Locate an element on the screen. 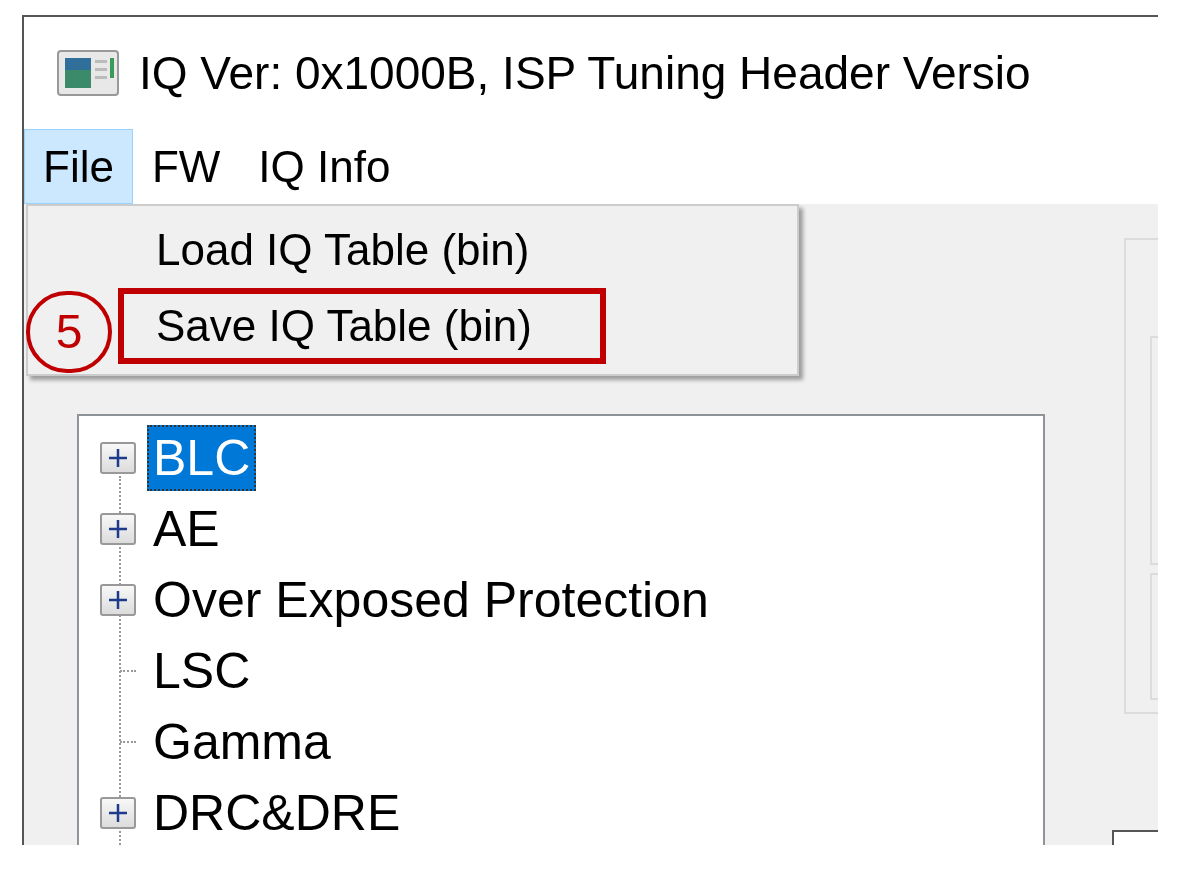 The image size is (1178, 872). step-number: 5 is located at coordinates (69, 332).